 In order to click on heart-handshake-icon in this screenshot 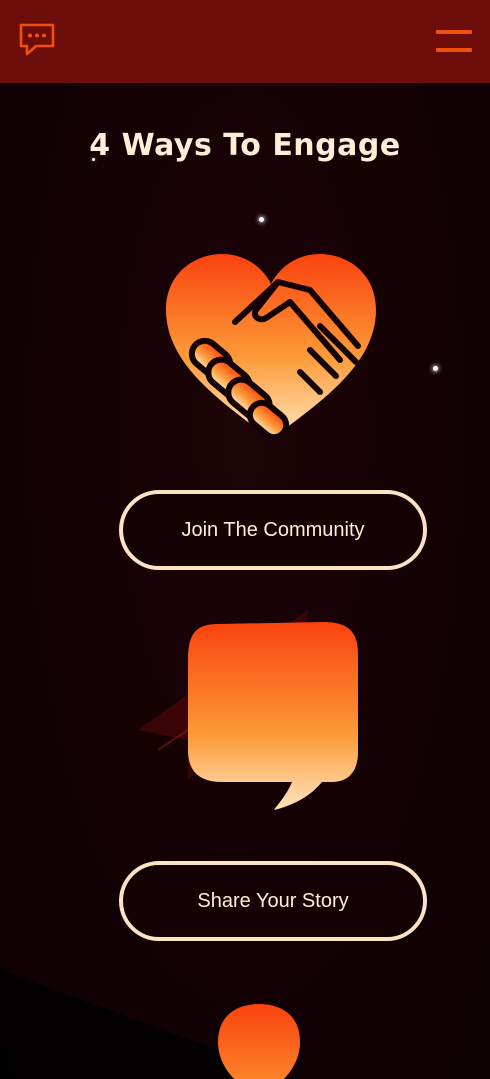, I will do `click(271, 347)`.